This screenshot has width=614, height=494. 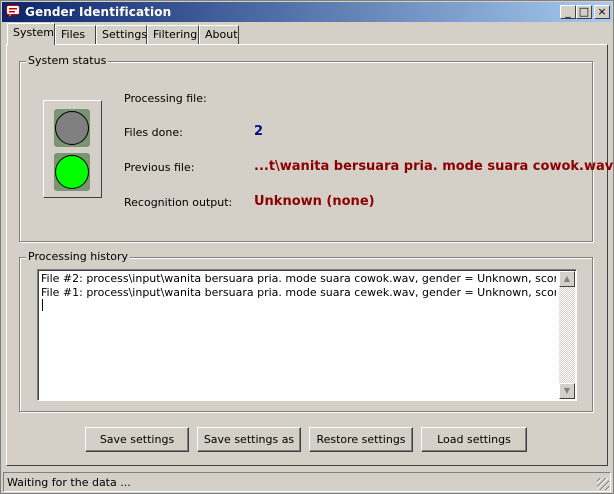 I want to click on scroll-up-icon: ▲, so click(x=567, y=279).